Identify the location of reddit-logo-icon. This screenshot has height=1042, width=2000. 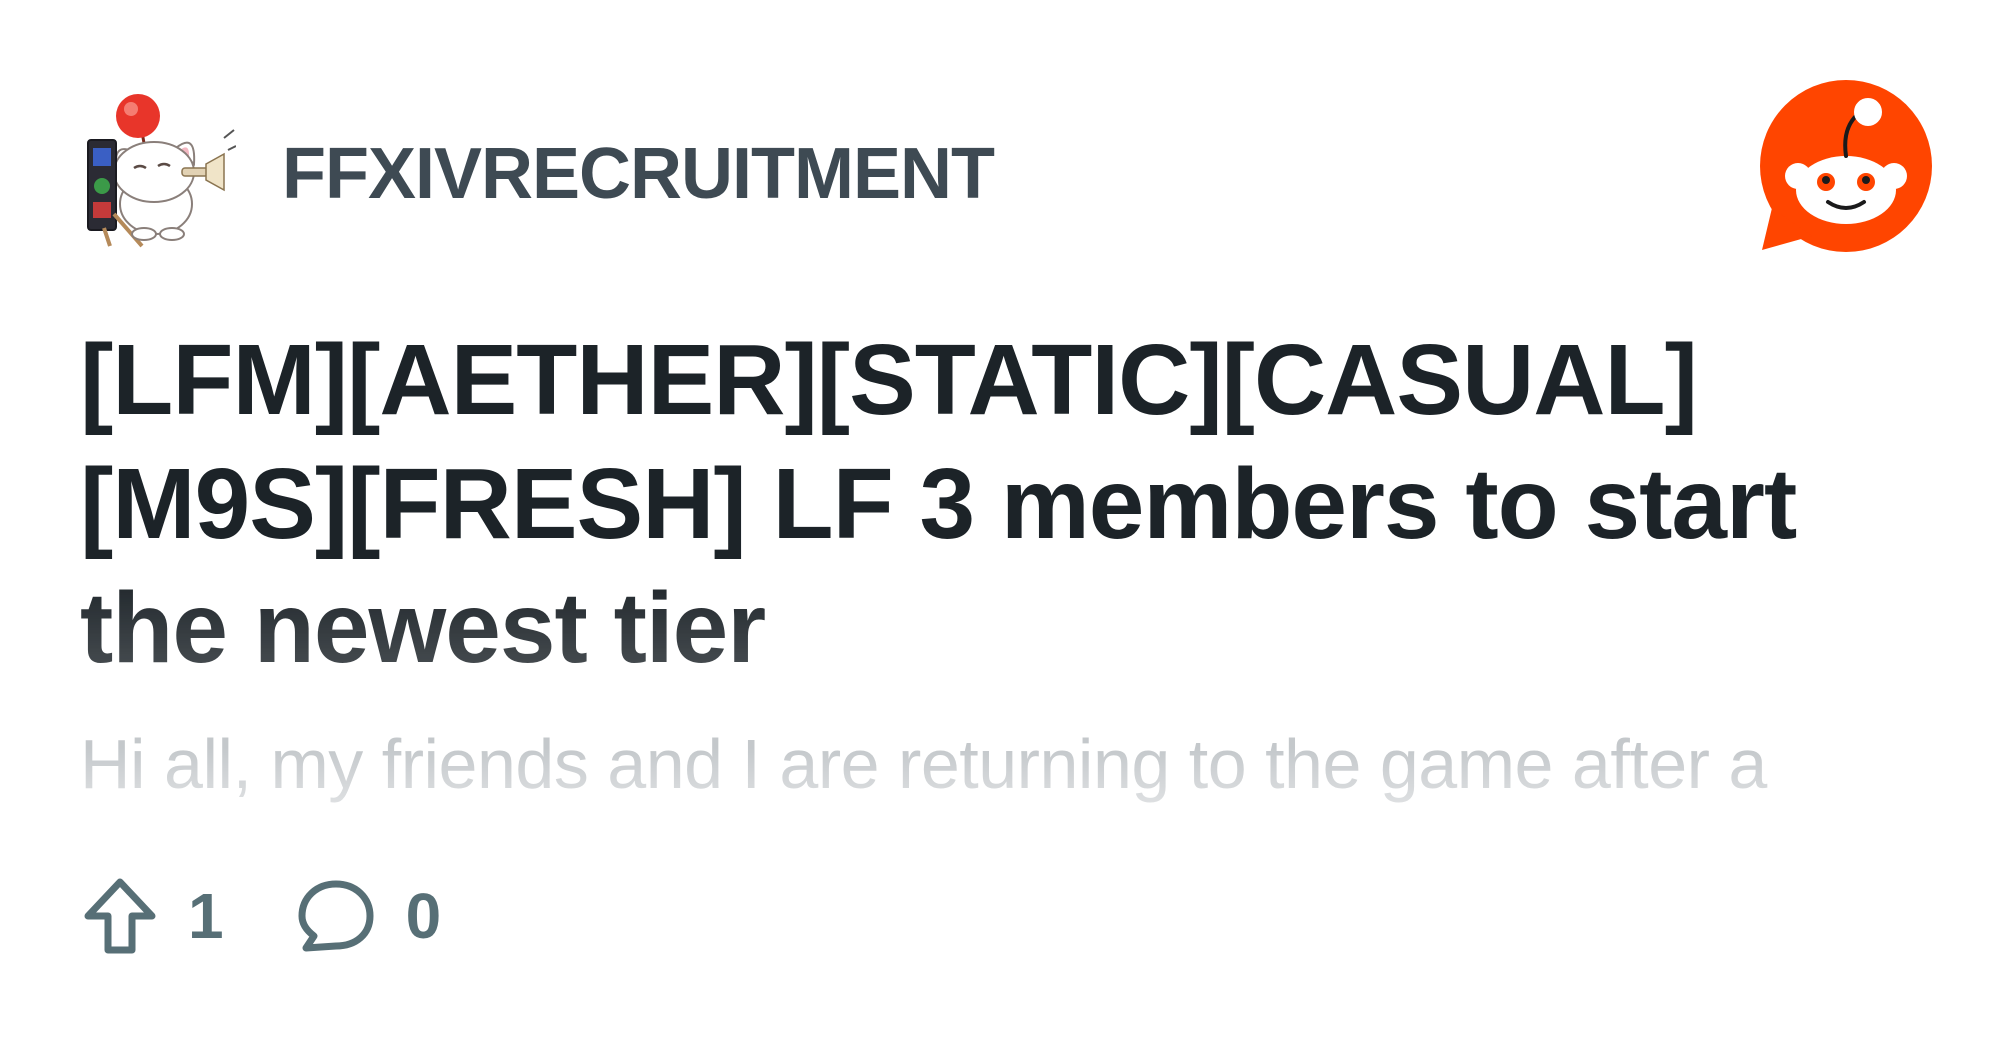
(1844, 166).